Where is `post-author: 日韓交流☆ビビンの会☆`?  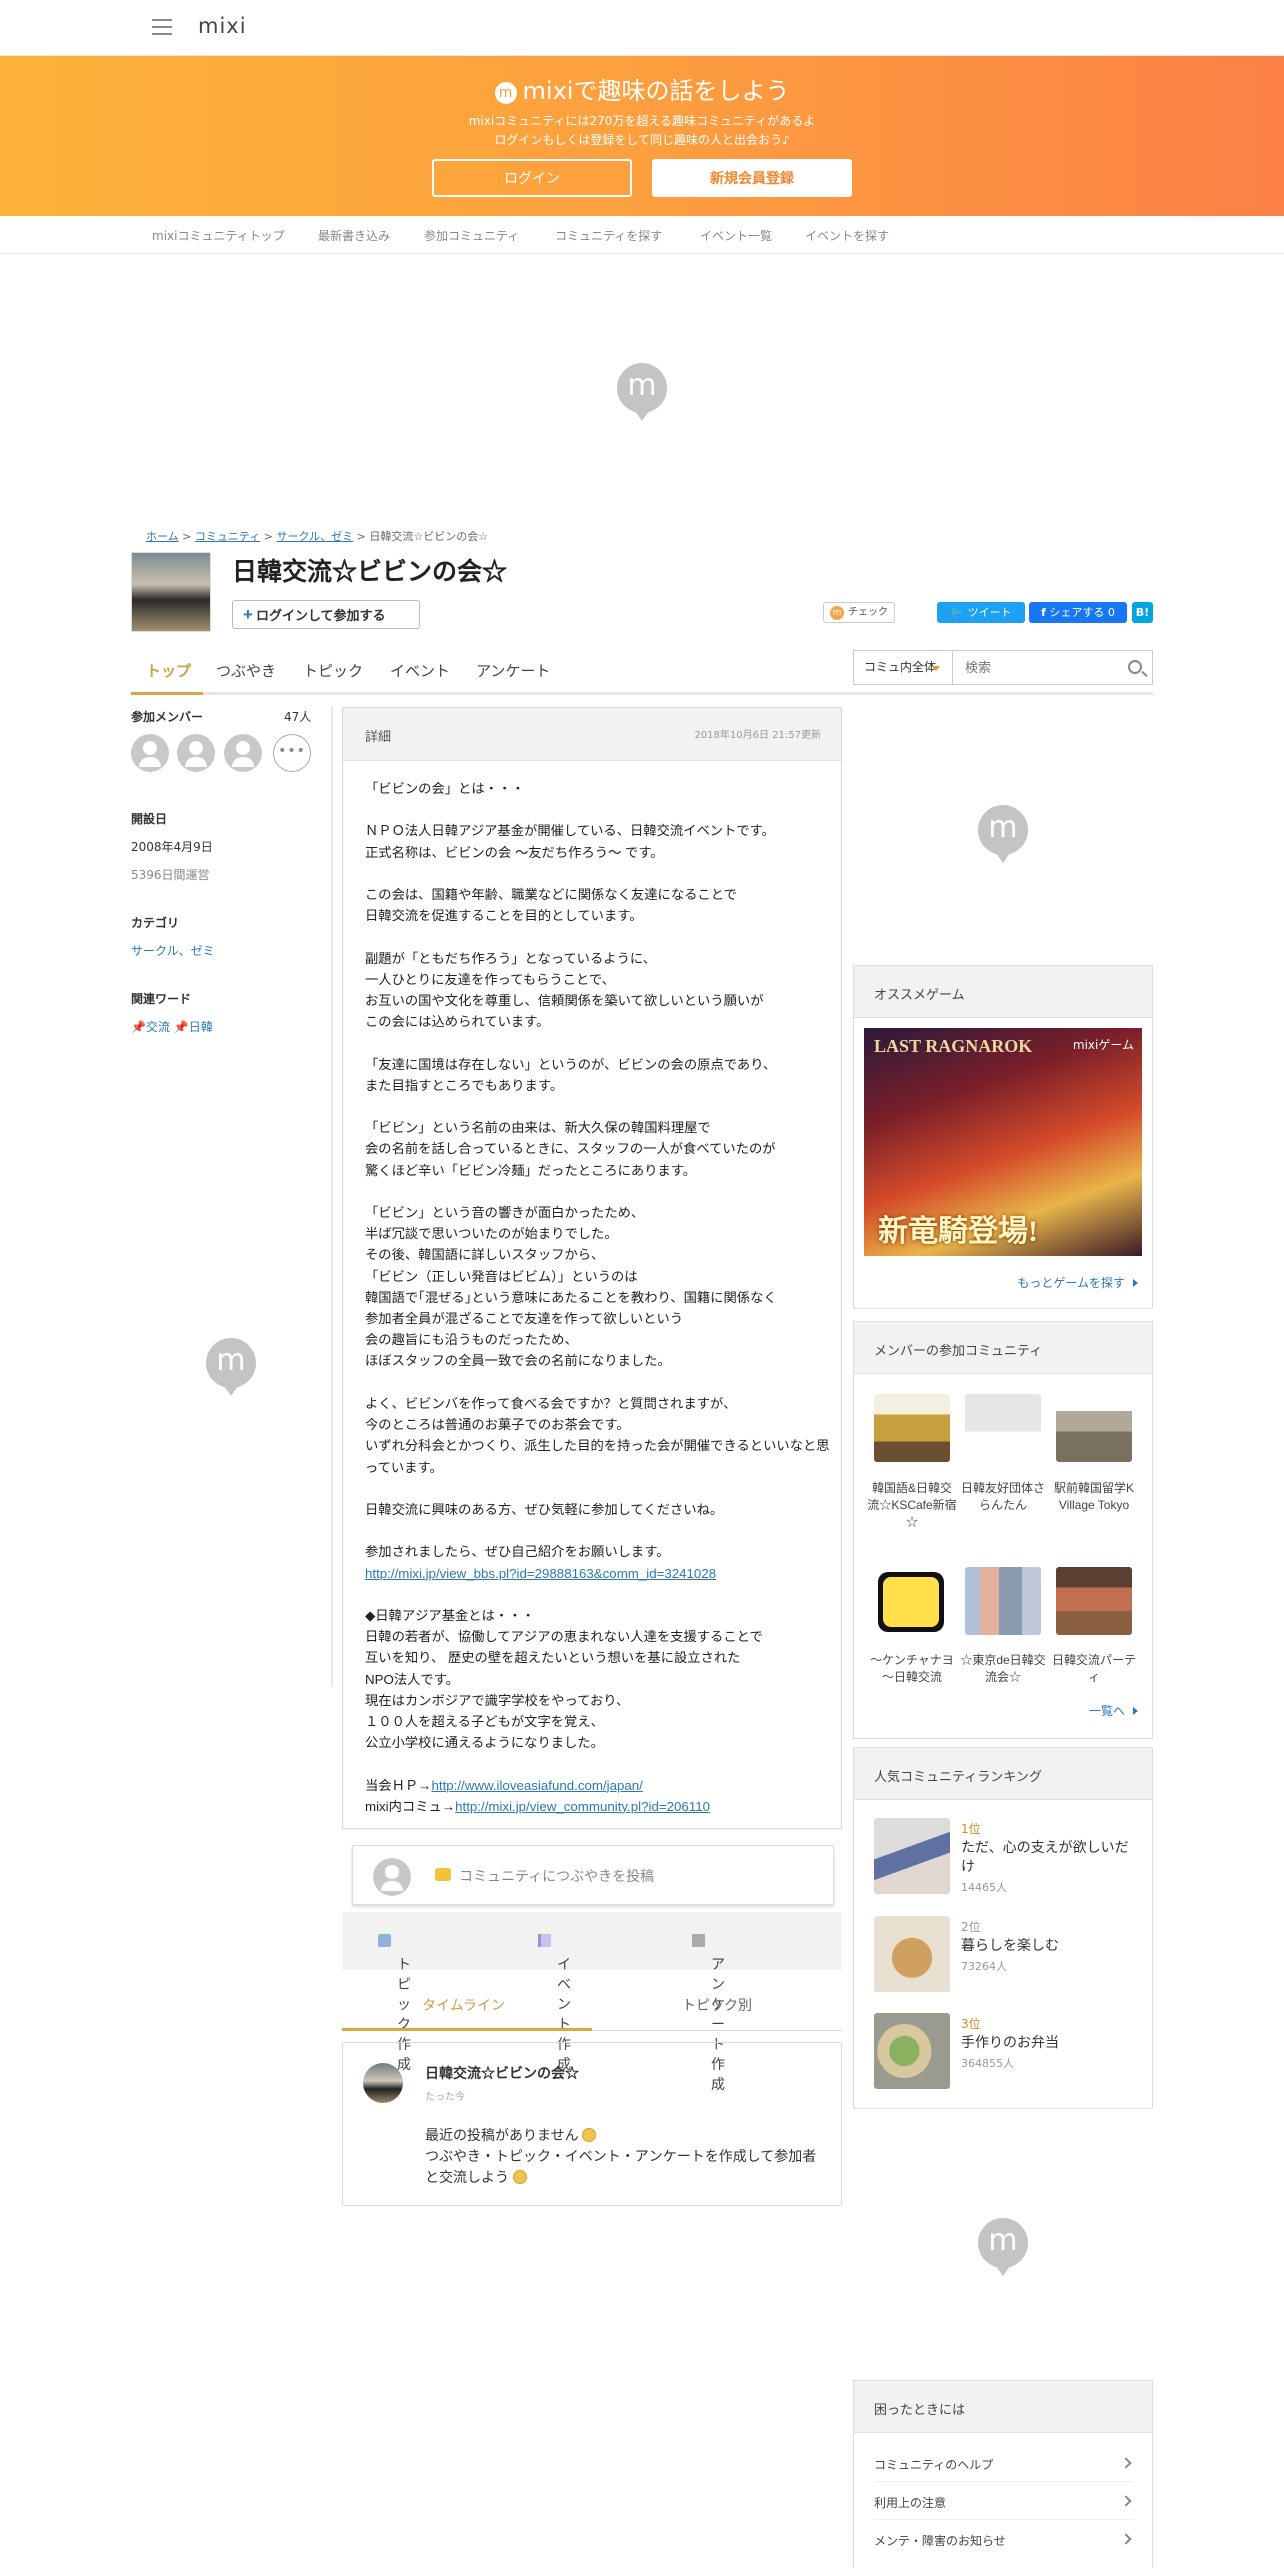
post-author: 日韓交流☆ビビンの会☆ is located at coordinates (502, 2073).